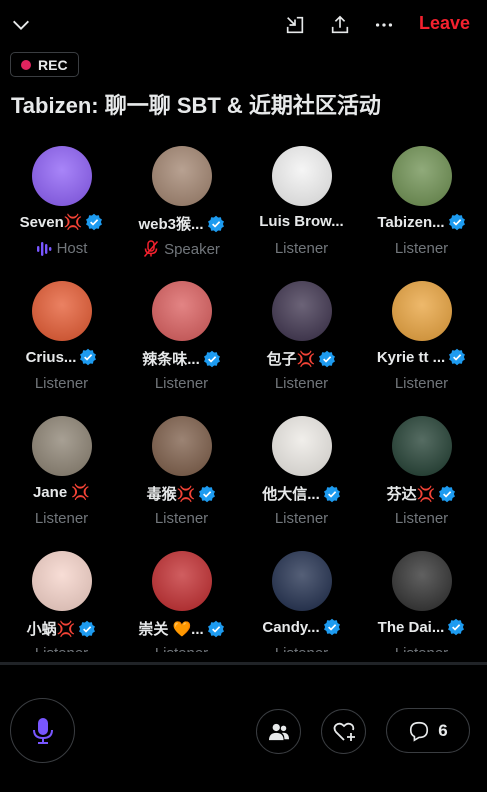 The width and height of the screenshot is (487, 792). Describe the element at coordinates (301, 479) in the screenshot. I see `participant-tile: 他大信... Listener` at that location.